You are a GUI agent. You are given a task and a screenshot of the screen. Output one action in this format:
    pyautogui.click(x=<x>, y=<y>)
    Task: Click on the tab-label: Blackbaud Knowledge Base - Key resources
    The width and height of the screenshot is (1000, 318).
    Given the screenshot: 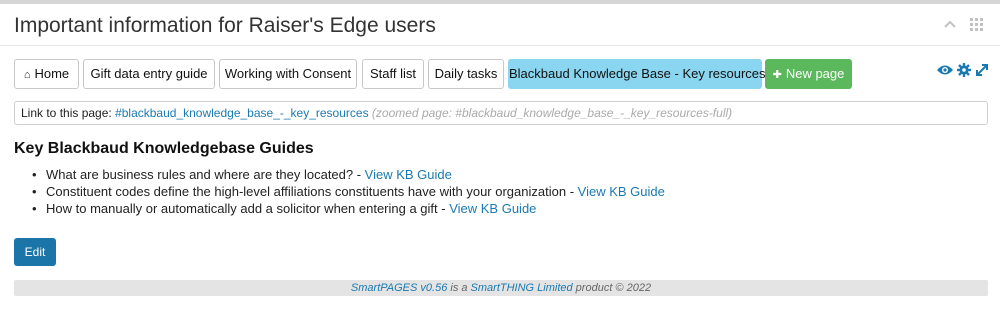 What is the action you would take?
    pyautogui.click(x=637, y=73)
    